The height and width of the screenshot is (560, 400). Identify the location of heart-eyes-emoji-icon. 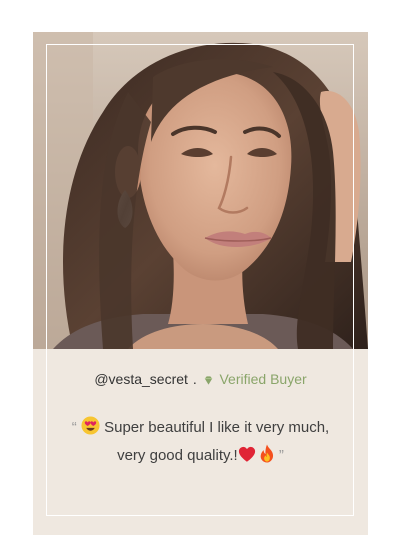
(90, 429).